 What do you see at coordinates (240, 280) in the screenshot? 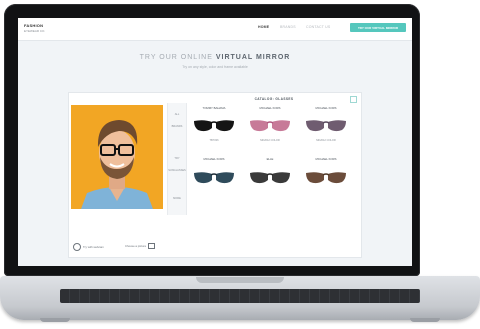
I see `laptop-notch` at bounding box center [240, 280].